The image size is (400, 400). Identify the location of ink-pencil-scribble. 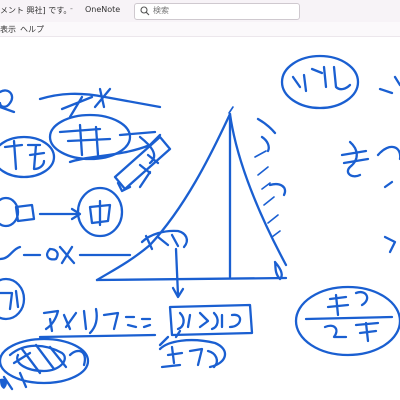
(142, 164).